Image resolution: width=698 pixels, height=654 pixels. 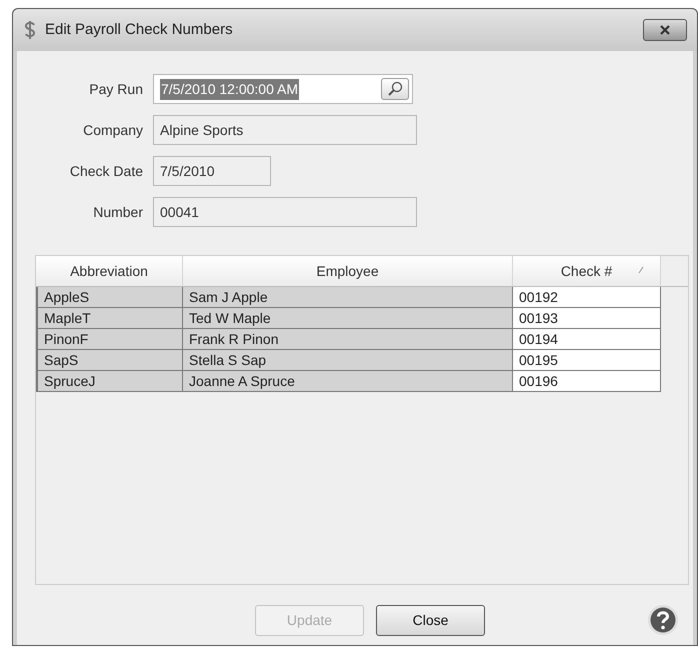 What do you see at coordinates (395, 89) in the screenshot?
I see `search-icon` at bounding box center [395, 89].